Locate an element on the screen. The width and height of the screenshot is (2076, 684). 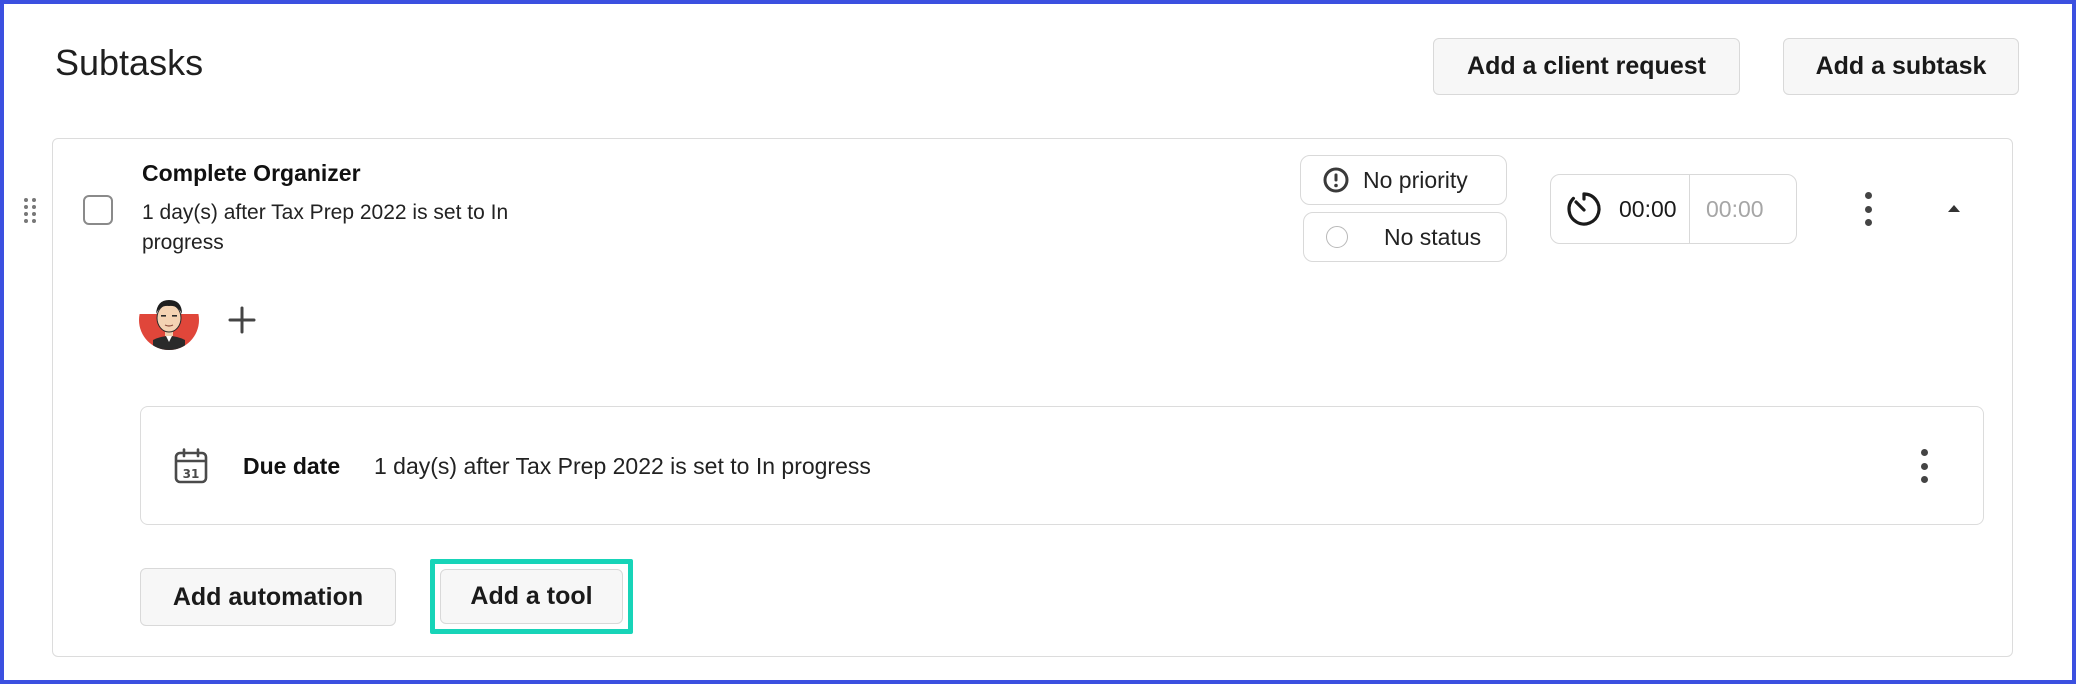
exclamation-circle-icon is located at coordinates (1336, 180).